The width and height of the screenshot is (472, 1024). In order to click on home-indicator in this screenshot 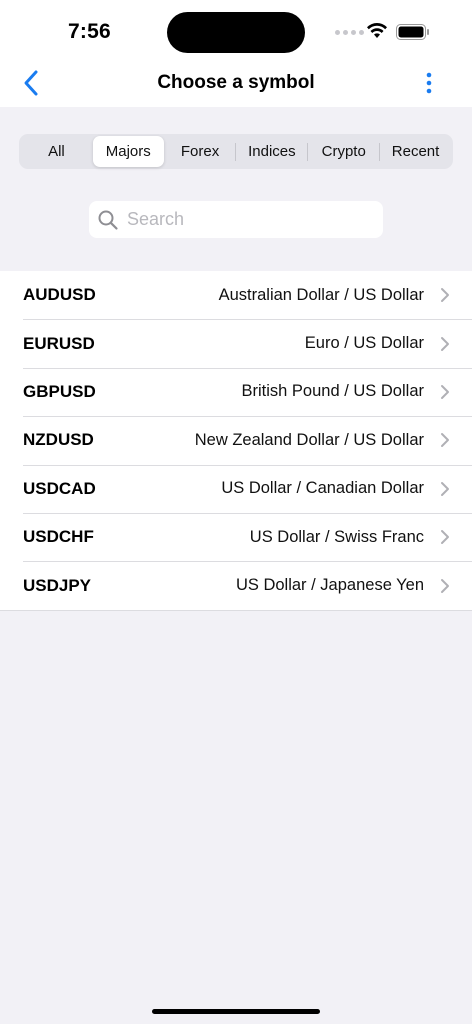, I will do `click(236, 1011)`.